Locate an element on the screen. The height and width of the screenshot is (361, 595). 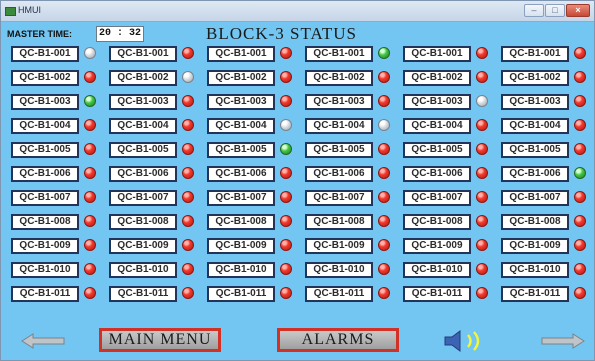
status-cell: QC-B1-002 is located at coordinates (351, 80).